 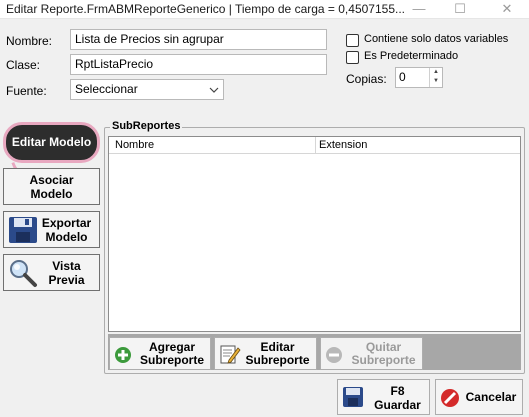 What do you see at coordinates (51, 142) in the screenshot?
I see `editar-modelo-button: Editar Modelo` at bounding box center [51, 142].